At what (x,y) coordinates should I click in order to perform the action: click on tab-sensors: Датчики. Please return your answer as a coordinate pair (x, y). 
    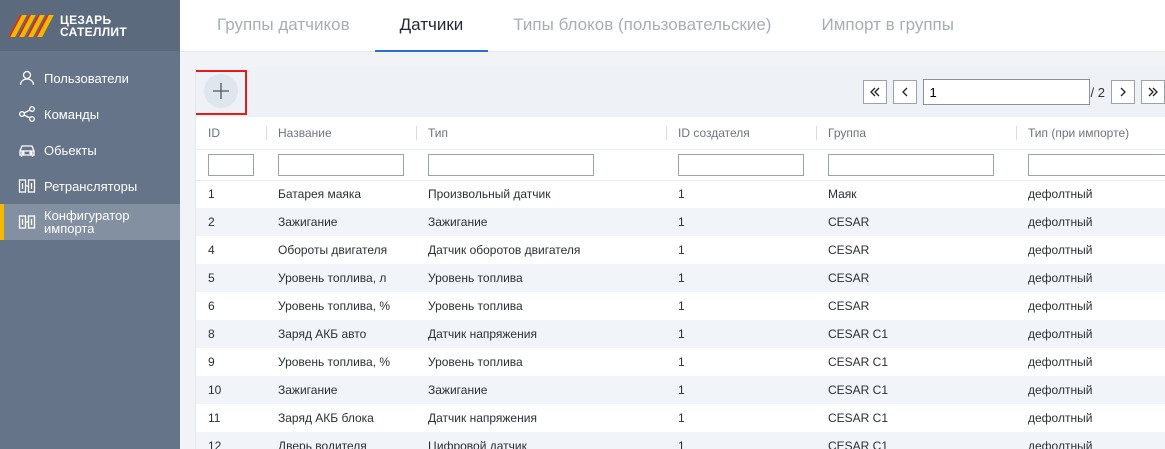
    Looking at the image, I should click on (431, 26).